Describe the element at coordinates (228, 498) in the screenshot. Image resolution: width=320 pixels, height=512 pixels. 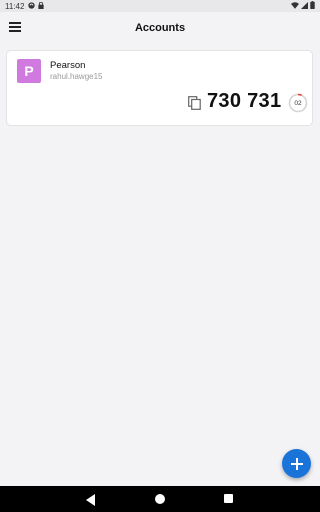
I see `recents-icon` at that location.